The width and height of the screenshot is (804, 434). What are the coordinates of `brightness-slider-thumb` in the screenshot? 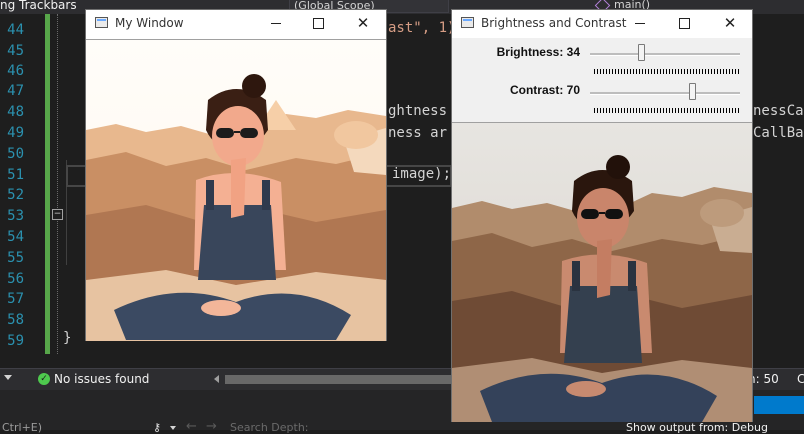 It's located at (641, 52).